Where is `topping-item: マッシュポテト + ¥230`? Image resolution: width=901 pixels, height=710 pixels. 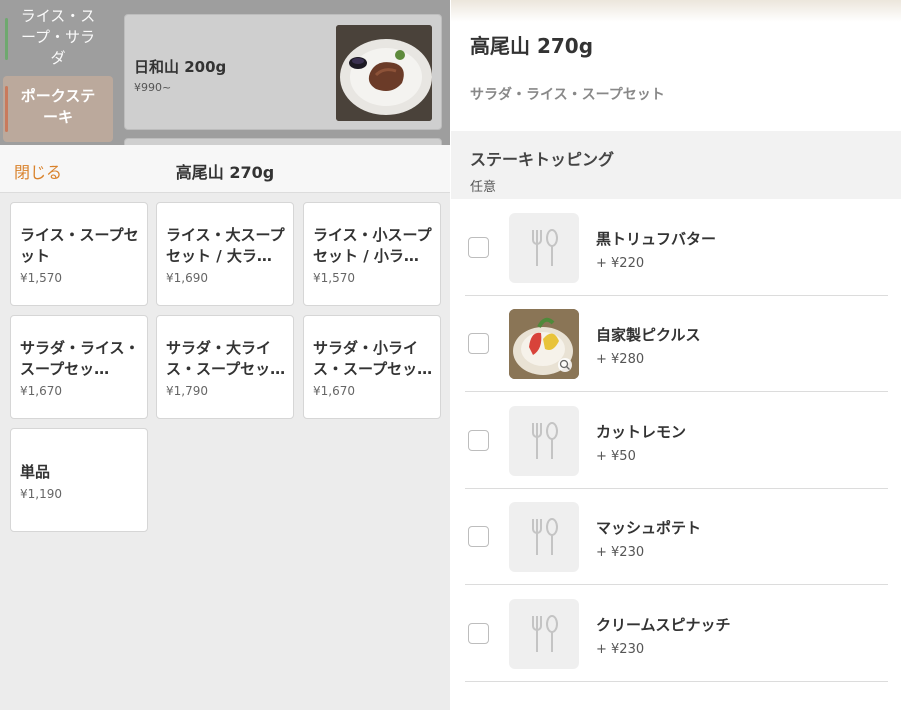 topping-item: マッシュポテト + ¥230 is located at coordinates (676, 537).